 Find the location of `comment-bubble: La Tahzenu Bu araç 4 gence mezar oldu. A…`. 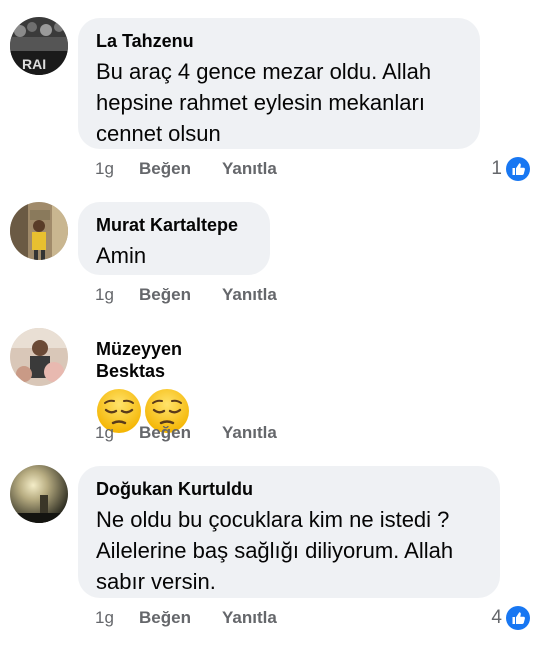

comment-bubble: La Tahzenu Bu araç 4 gence mezar oldu. A… is located at coordinates (279, 83).